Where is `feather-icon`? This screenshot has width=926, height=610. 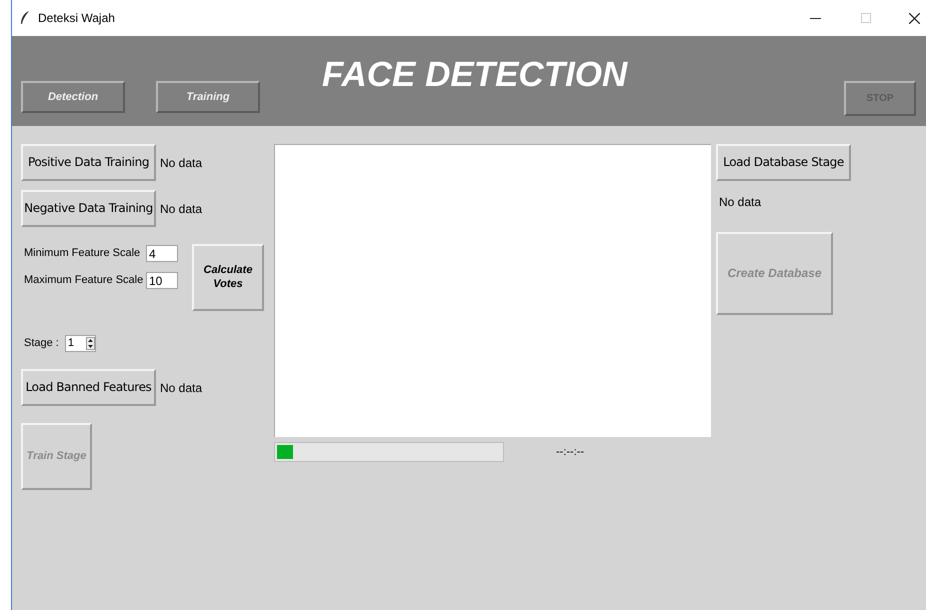
feather-icon is located at coordinates (25, 18).